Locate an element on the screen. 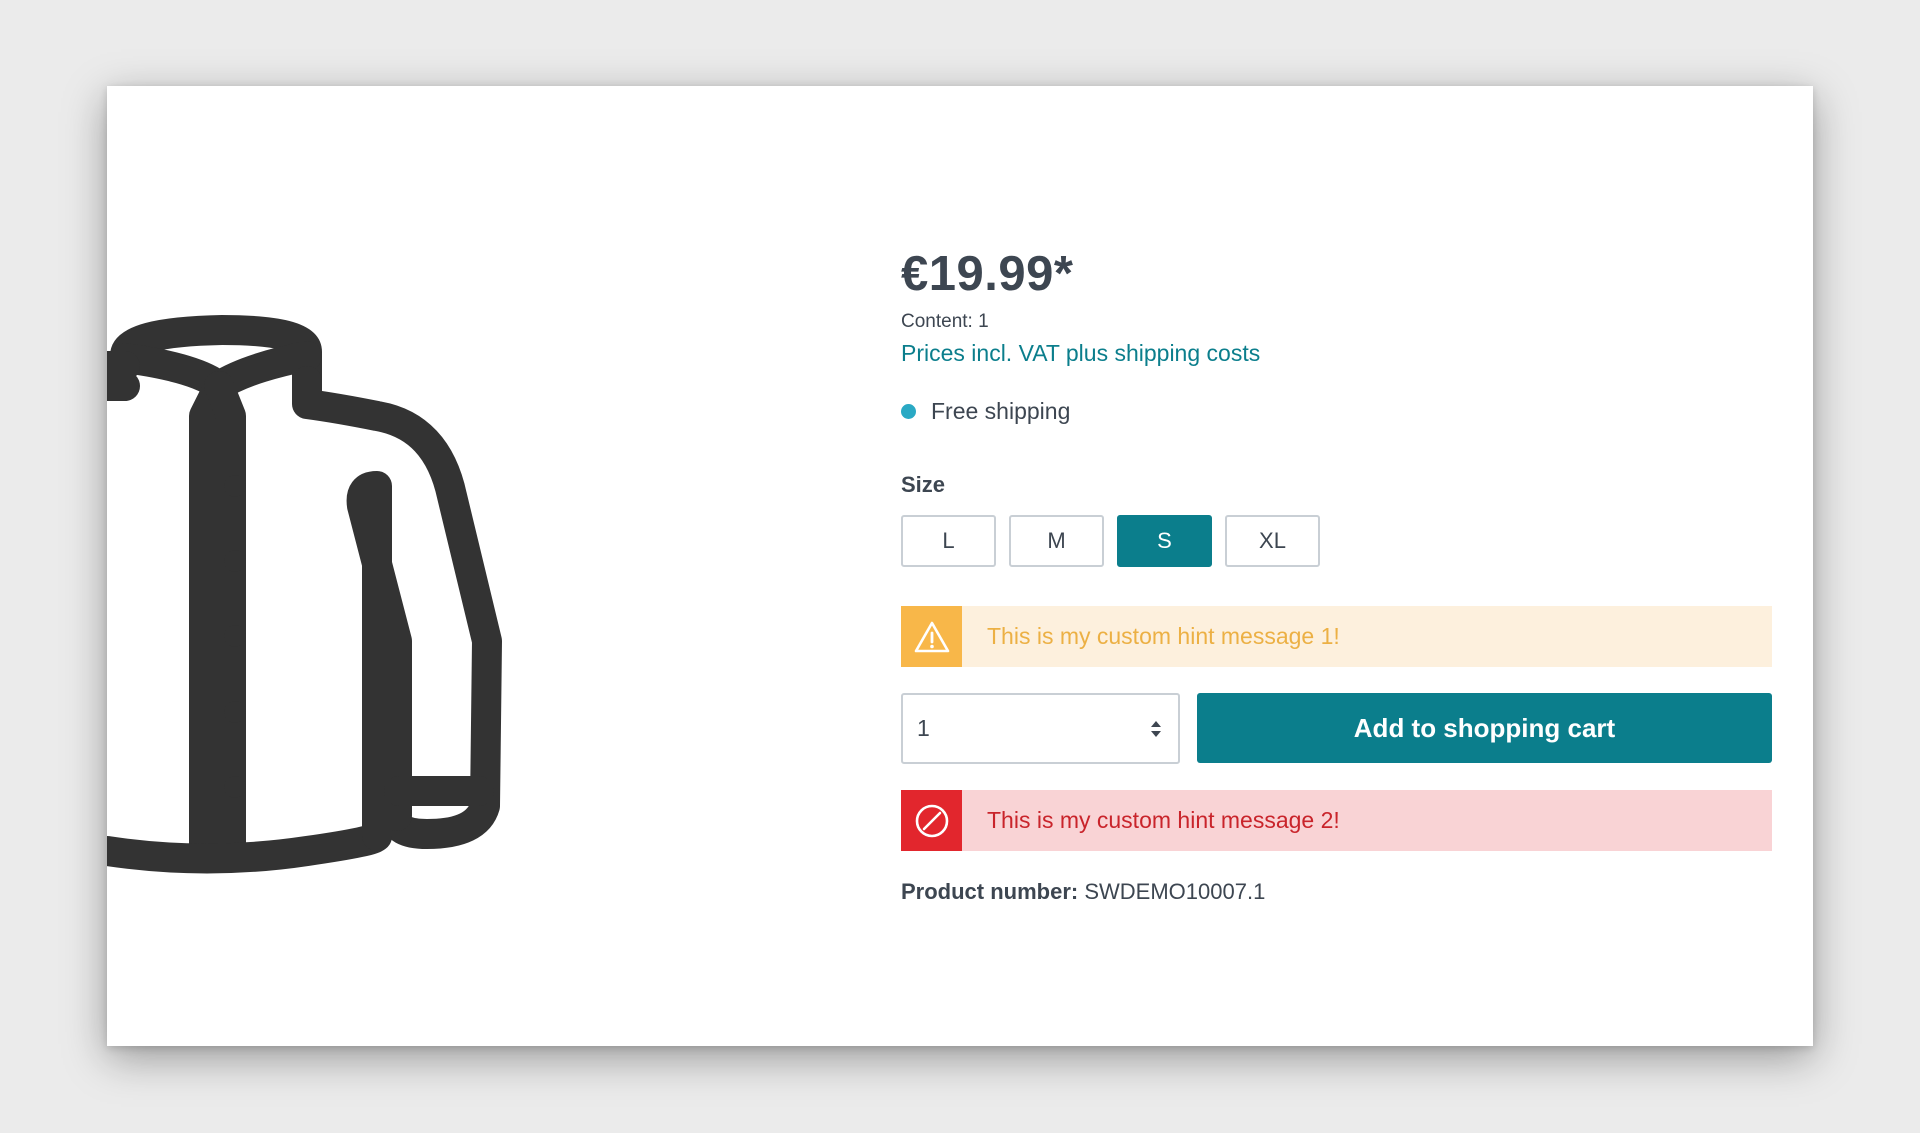 Image resolution: width=1920 pixels, height=1133 pixels. delivery-text: Free shipping is located at coordinates (1001, 411).